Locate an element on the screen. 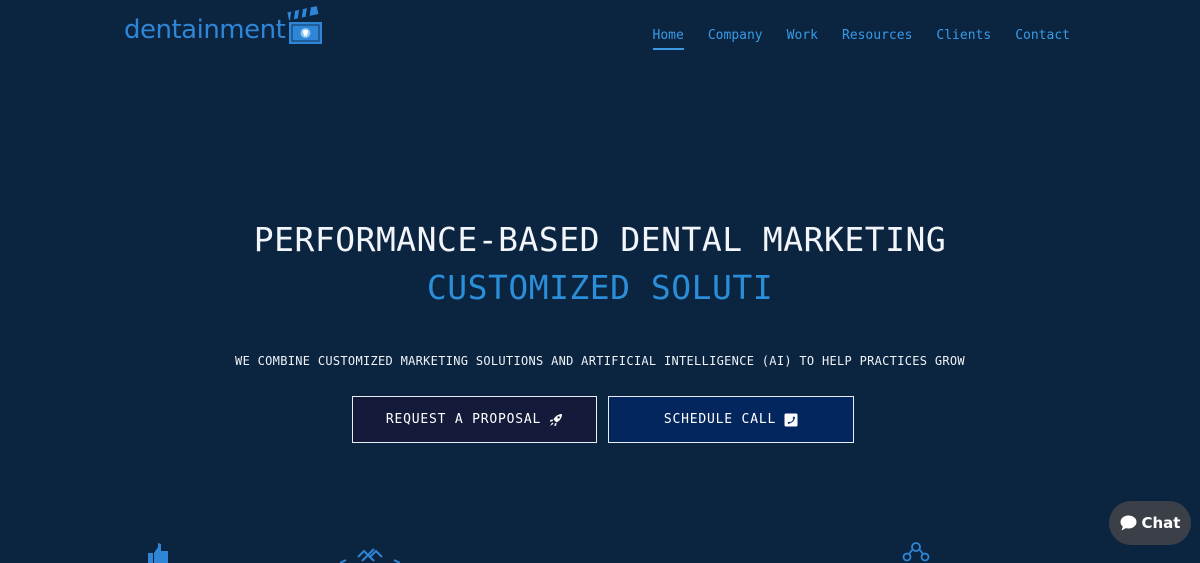  nav-item-contact: Contact is located at coordinates (1042, 39).